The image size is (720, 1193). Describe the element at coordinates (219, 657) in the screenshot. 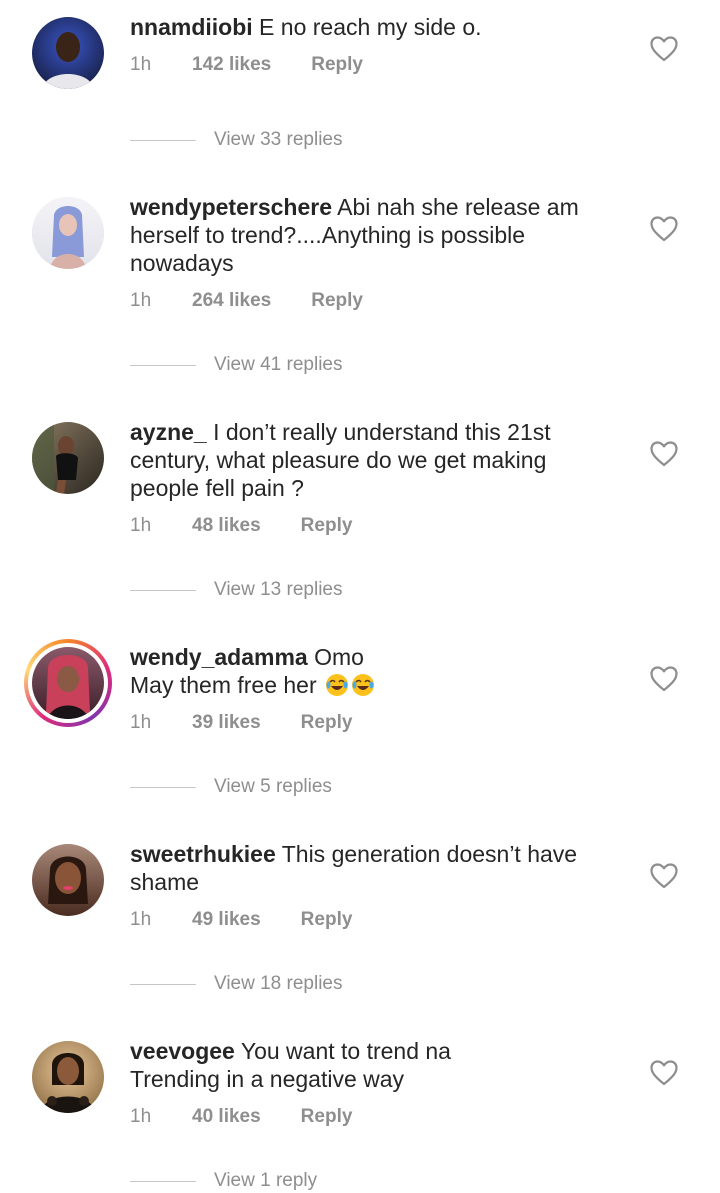

I see `comment-username: wendy_adamma` at that location.